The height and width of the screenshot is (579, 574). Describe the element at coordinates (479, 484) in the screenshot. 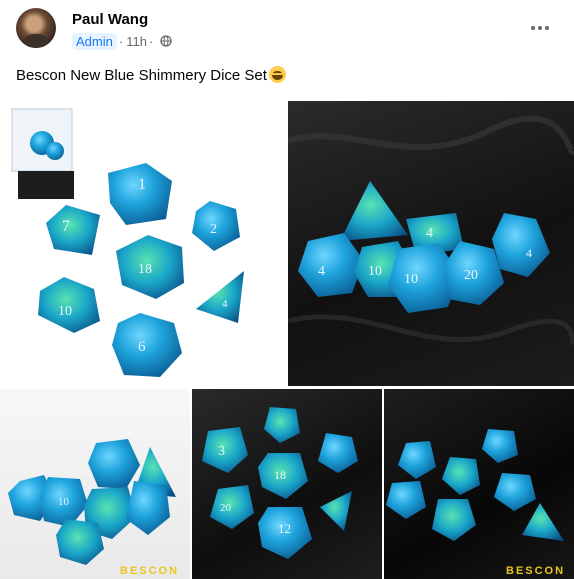

I see `photo-5: BESCON` at that location.